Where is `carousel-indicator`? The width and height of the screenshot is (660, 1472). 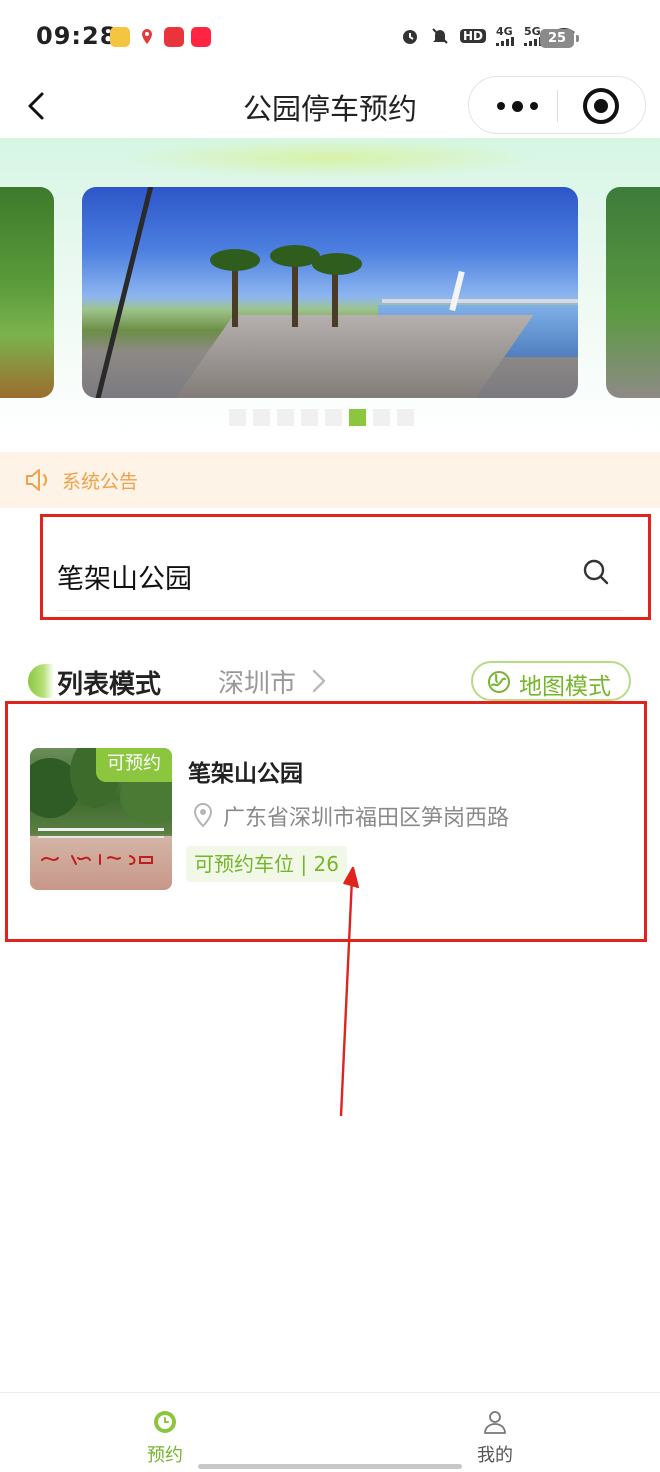 carousel-indicator is located at coordinates (321, 417).